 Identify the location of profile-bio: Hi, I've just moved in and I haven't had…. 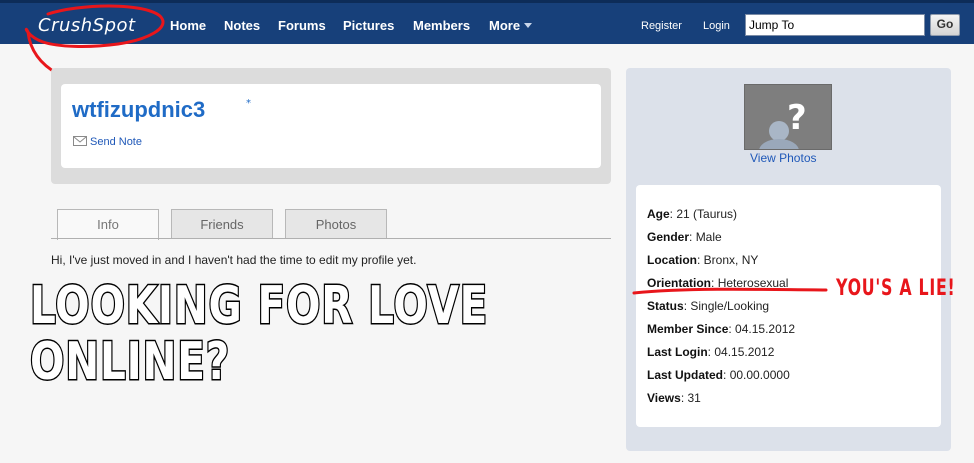
(234, 260).